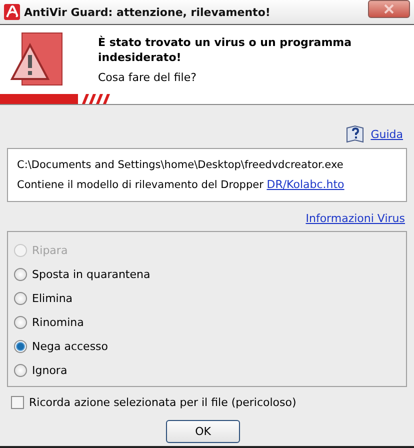  I want to click on close-button, so click(389, 9).